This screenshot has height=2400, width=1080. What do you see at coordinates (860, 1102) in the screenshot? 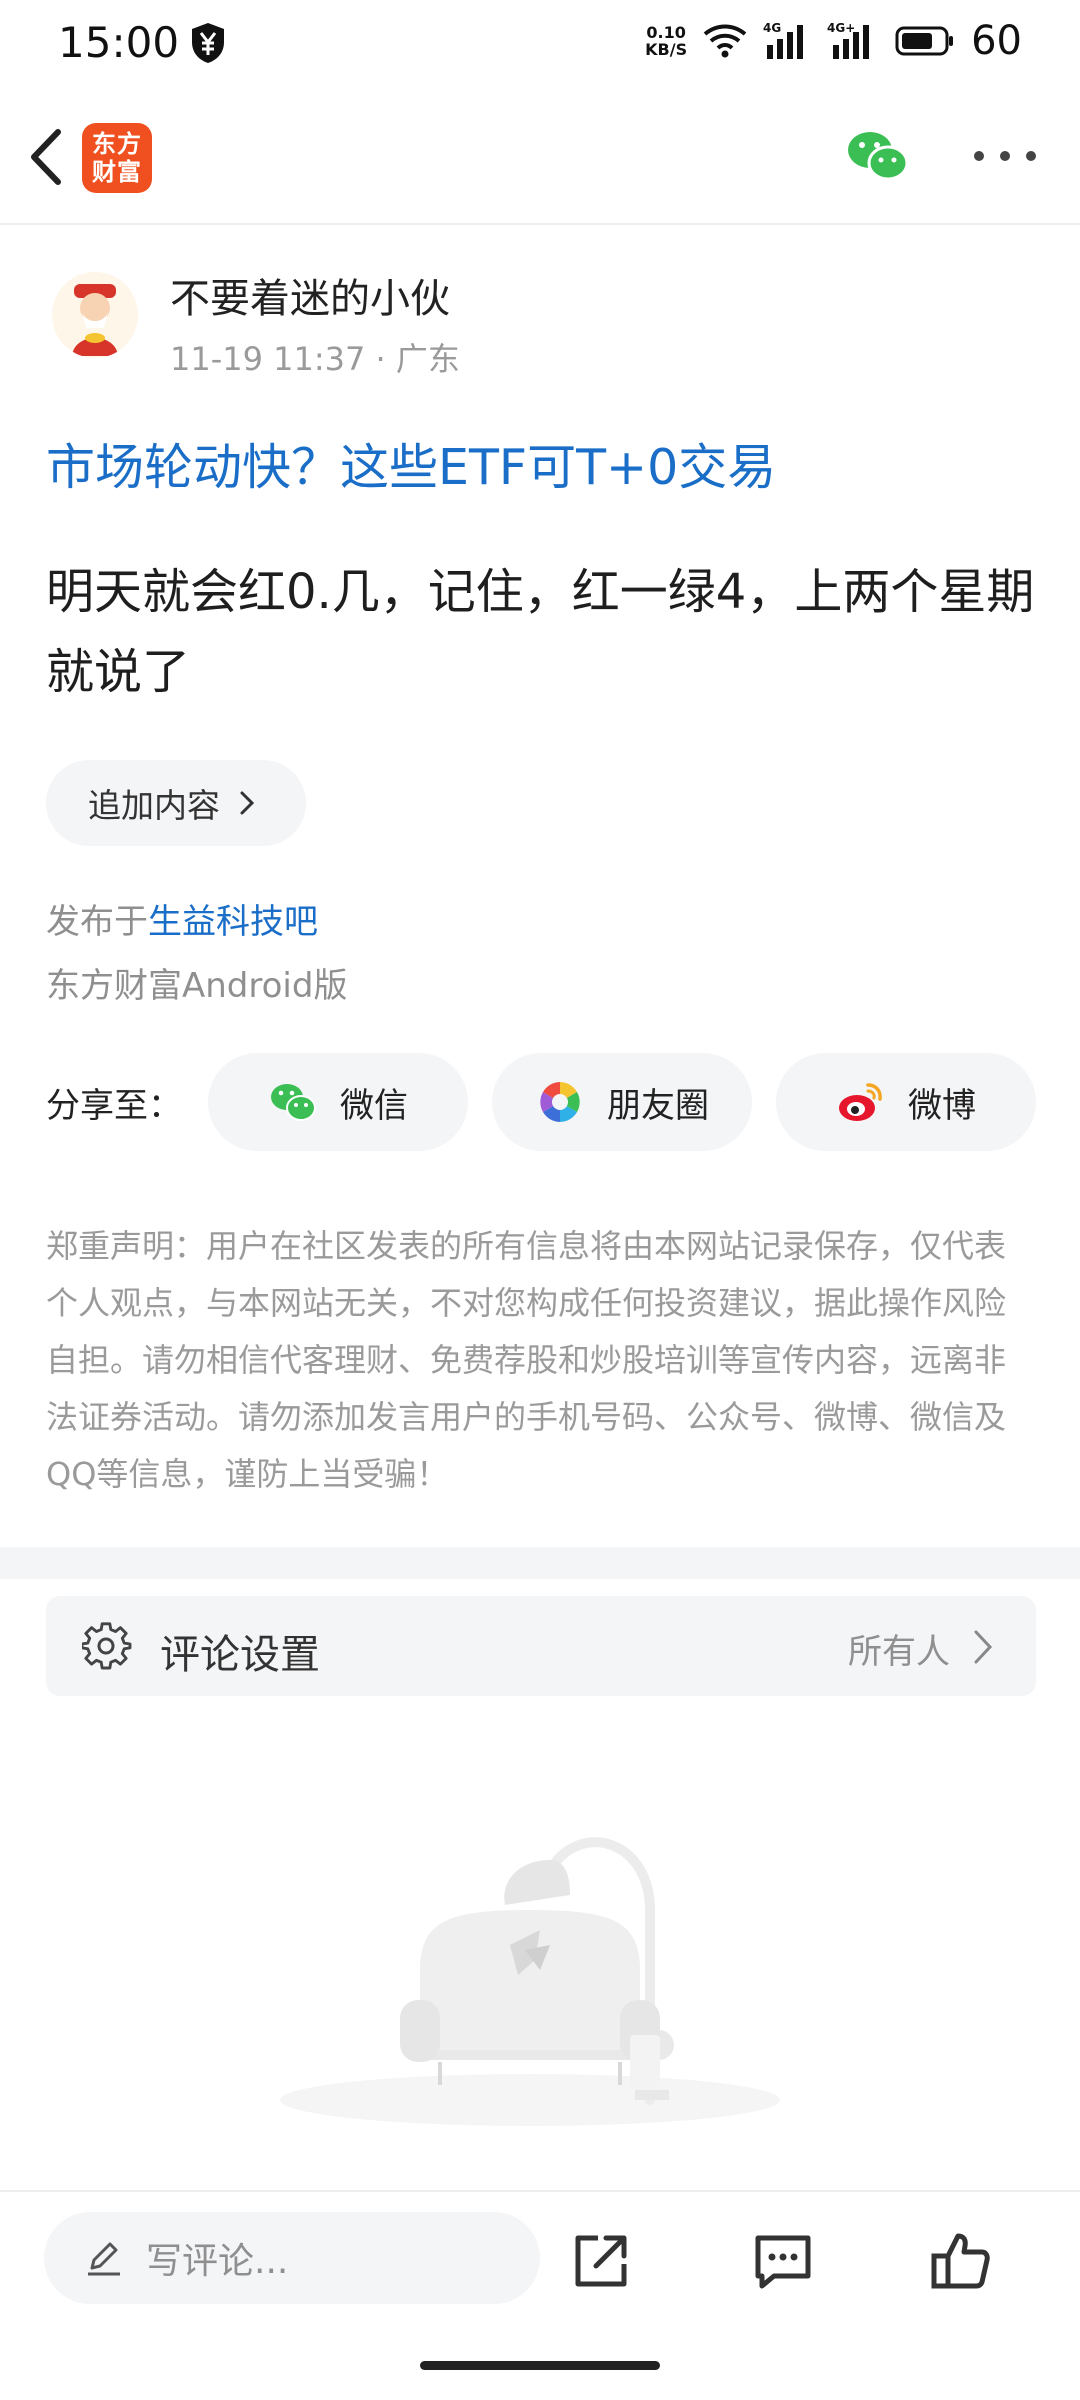
I see `weibo-icon` at bounding box center [860, 1102].